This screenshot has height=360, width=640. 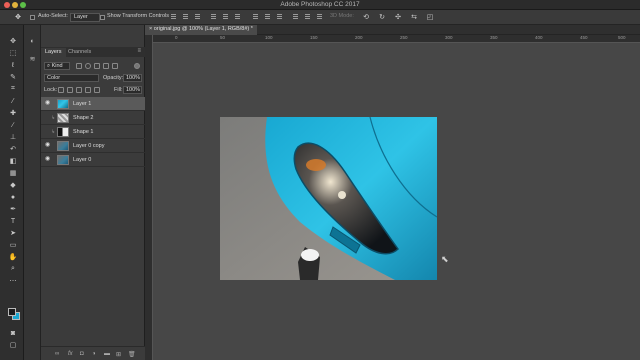 I want to click on title-bar: Adobe Photoshop CC 2017, so click(x=320, y=5).